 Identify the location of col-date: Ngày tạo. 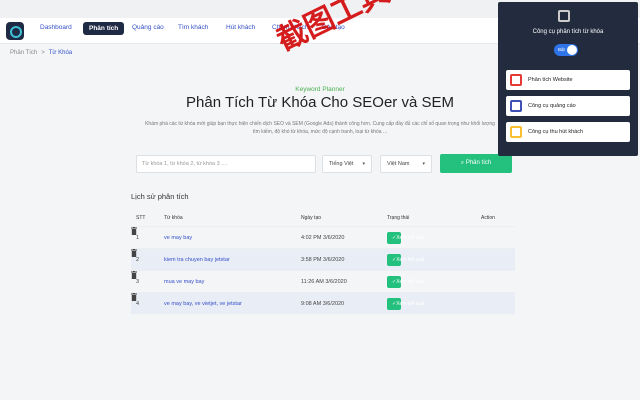
(311, 218).